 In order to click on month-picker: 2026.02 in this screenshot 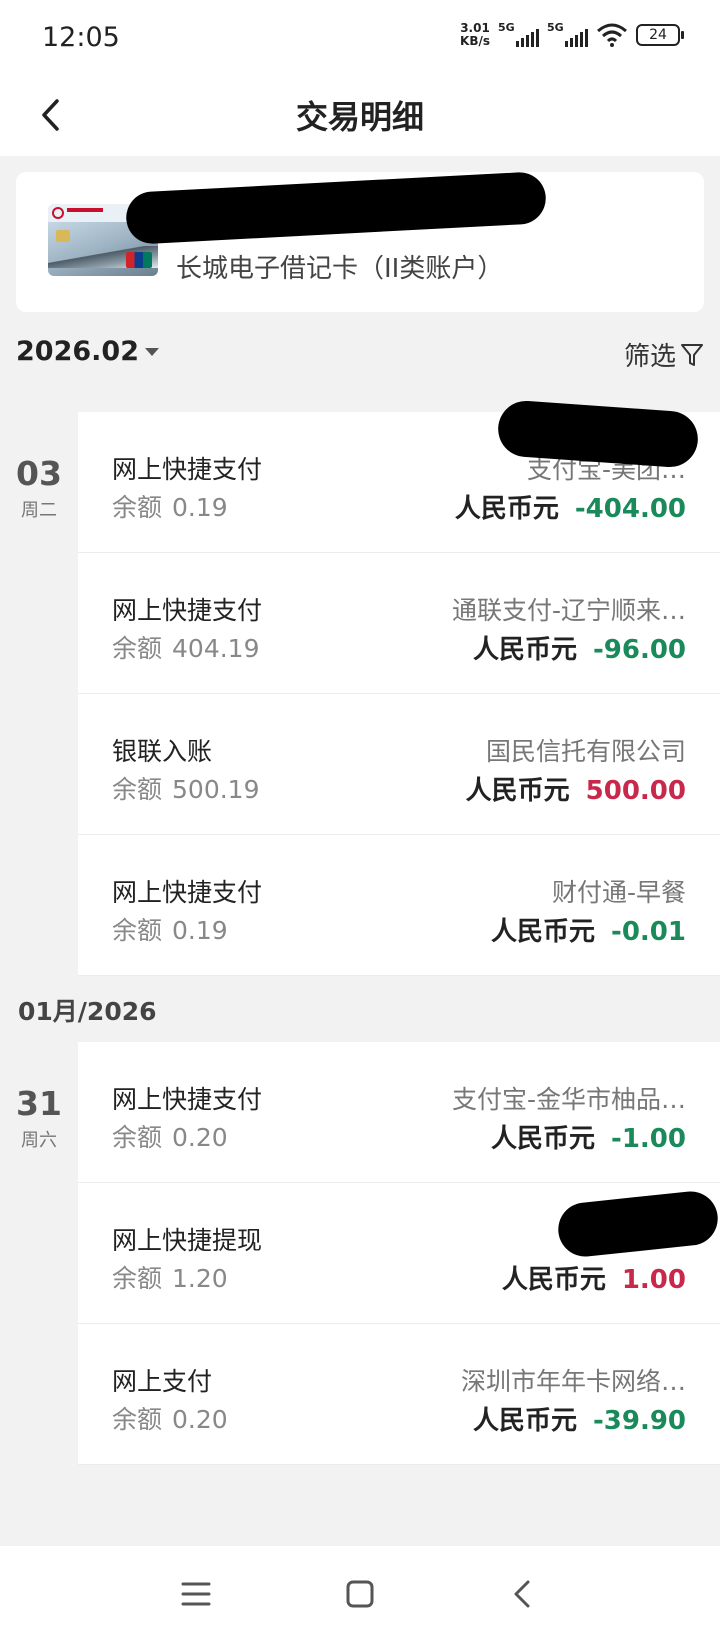, I will do `click(87, 351)`.